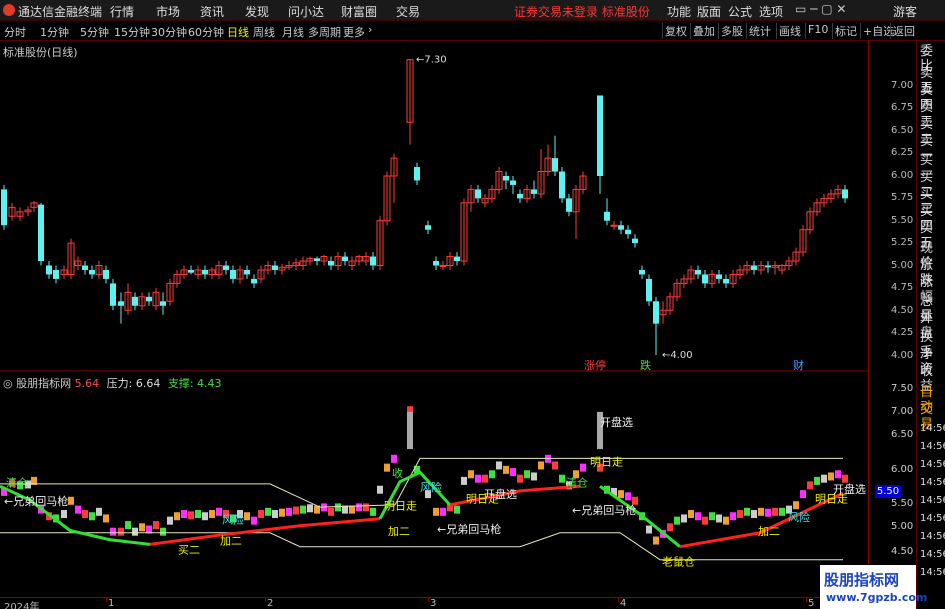 The height and width of the screenshot is (609, 945). I want to click on tool-back: 返回, so click(903, 31).